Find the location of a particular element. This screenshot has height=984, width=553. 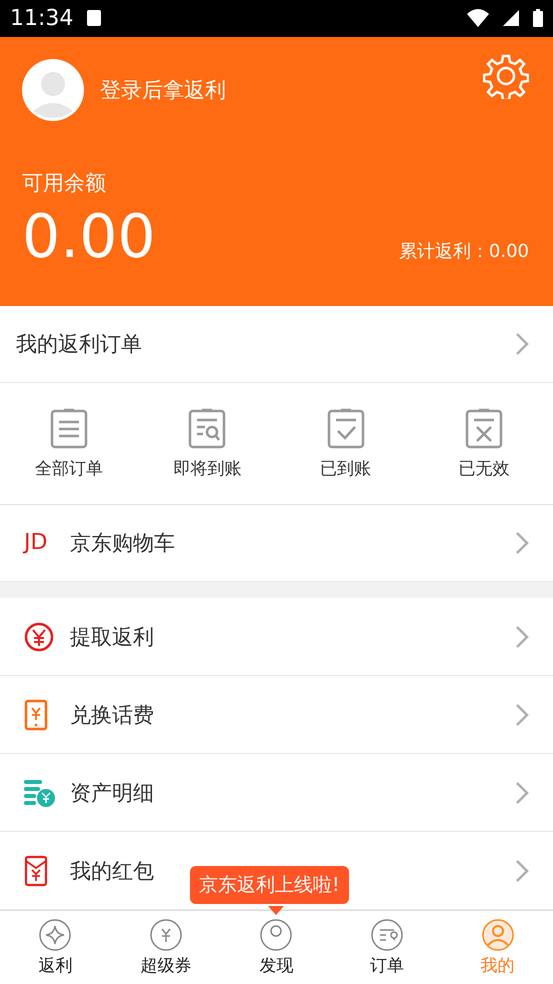

nav-tab: 超级券 is located at coordinates (166, 947).